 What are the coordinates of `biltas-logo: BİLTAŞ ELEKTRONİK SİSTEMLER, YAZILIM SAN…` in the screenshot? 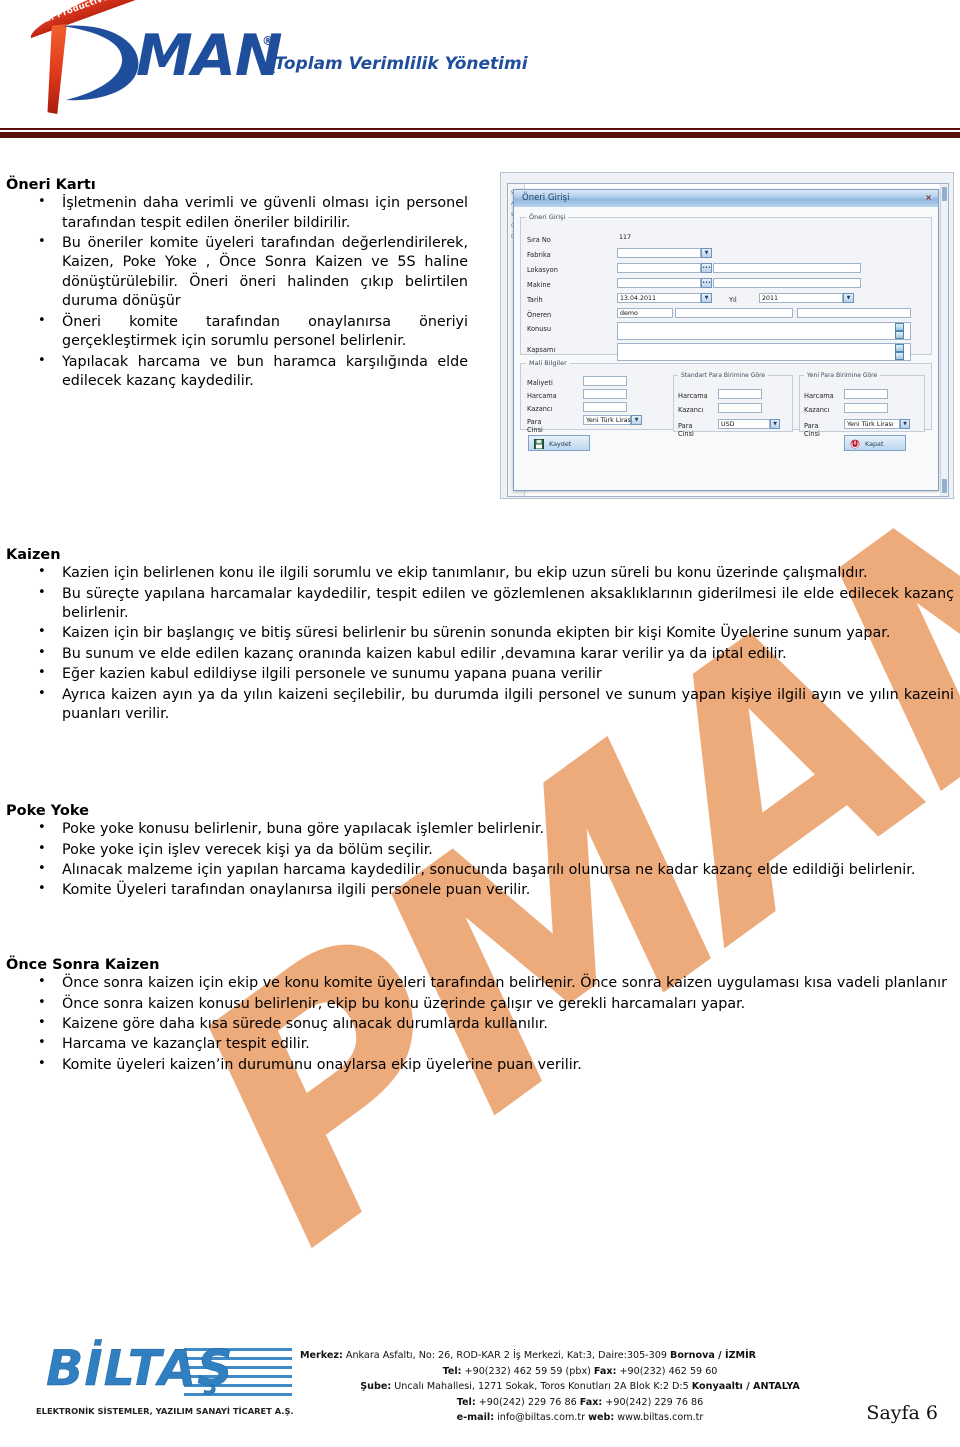 It's located at (165, 1390).